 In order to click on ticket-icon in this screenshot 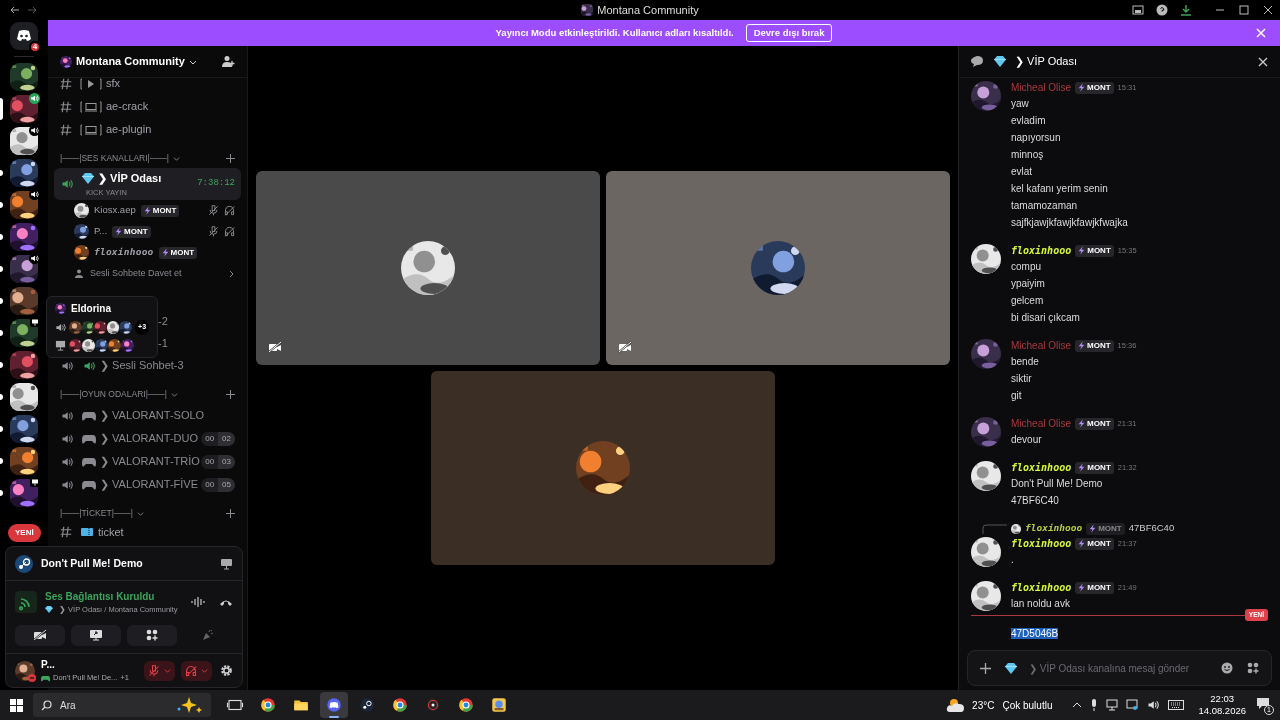, I will do `click(87, 532)`.